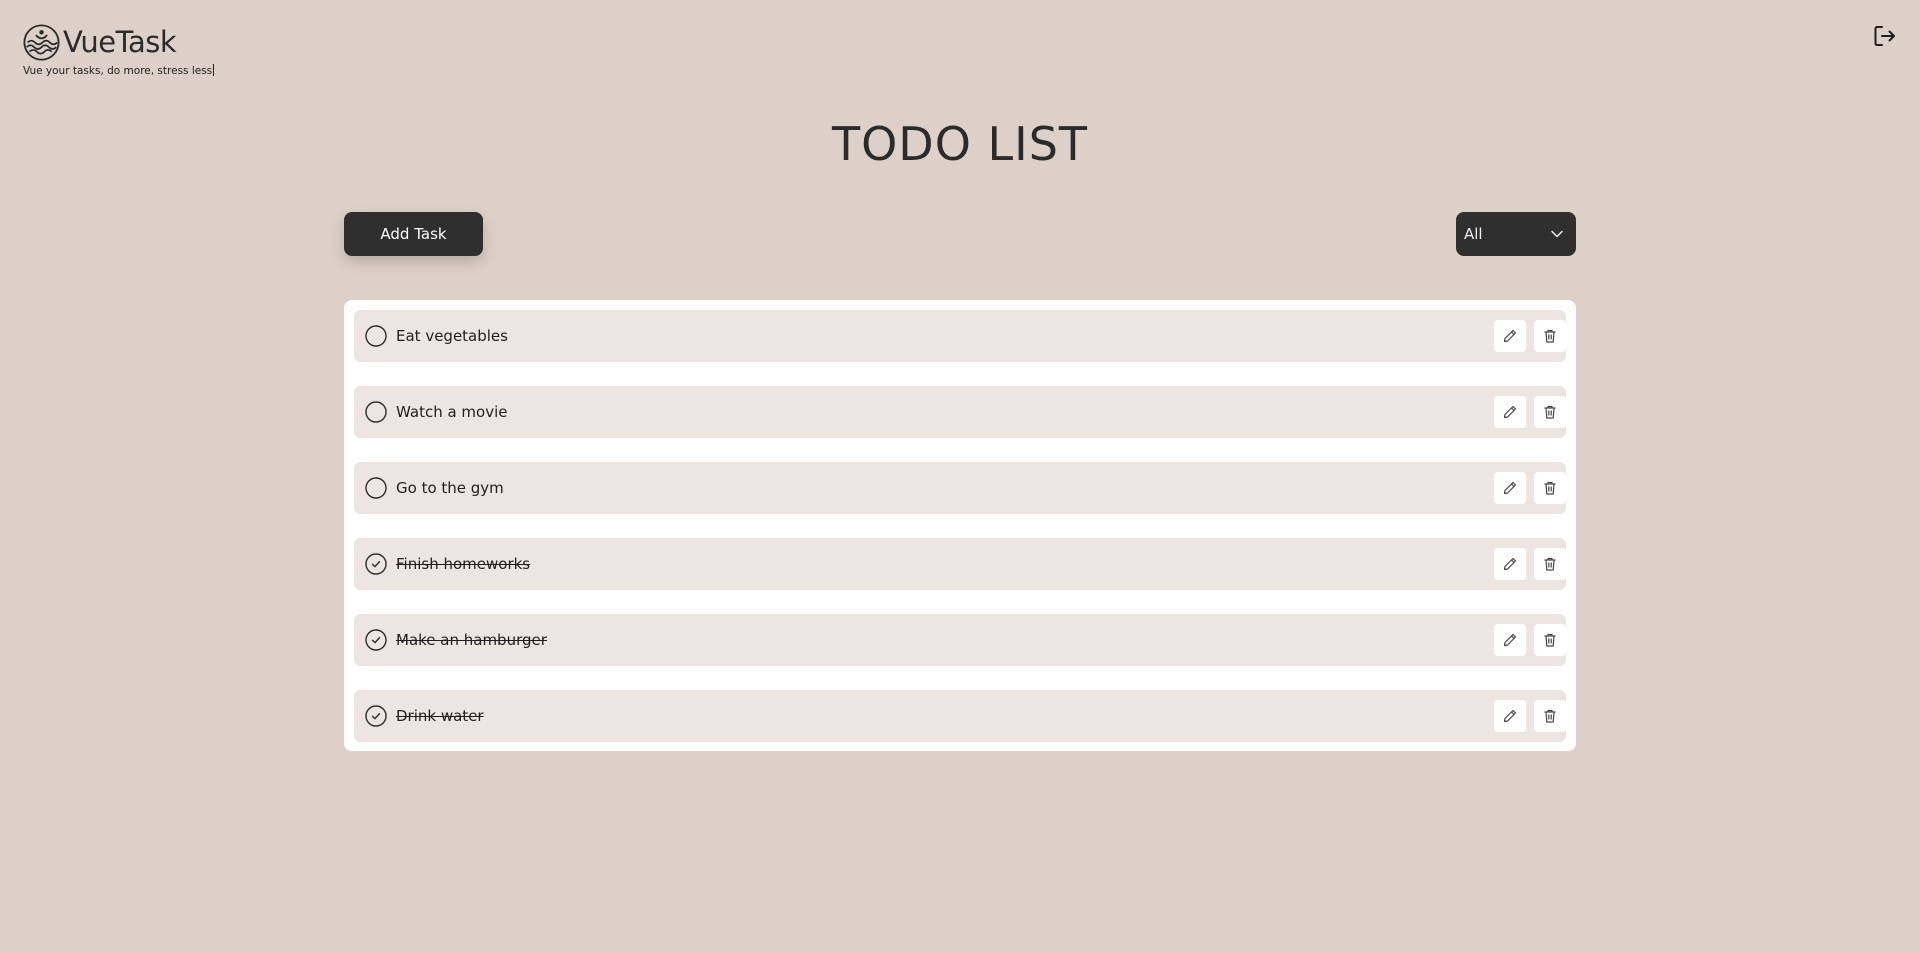  I want to click on todo-text: Go to the gym, so click(450, 488).